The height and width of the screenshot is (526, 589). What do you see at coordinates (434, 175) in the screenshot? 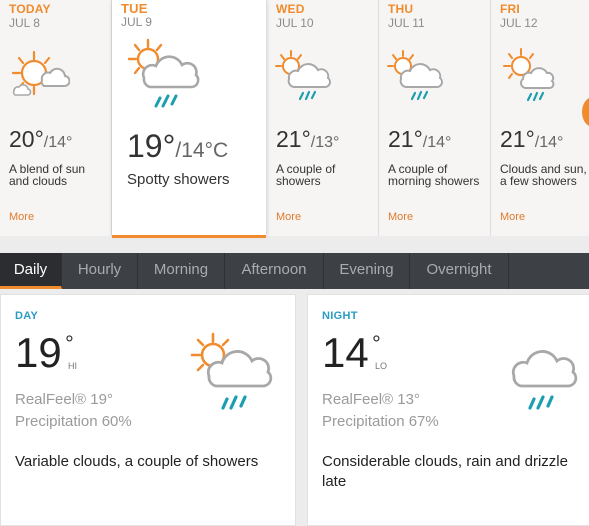
I see `day-description: A couple of morning showers` at bounding box center [434, 175].